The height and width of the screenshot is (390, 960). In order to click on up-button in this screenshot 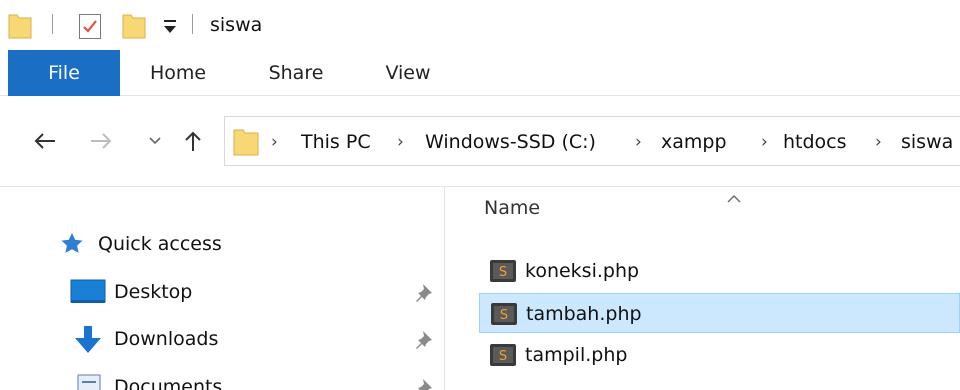, I will do `click(193, 141)`.